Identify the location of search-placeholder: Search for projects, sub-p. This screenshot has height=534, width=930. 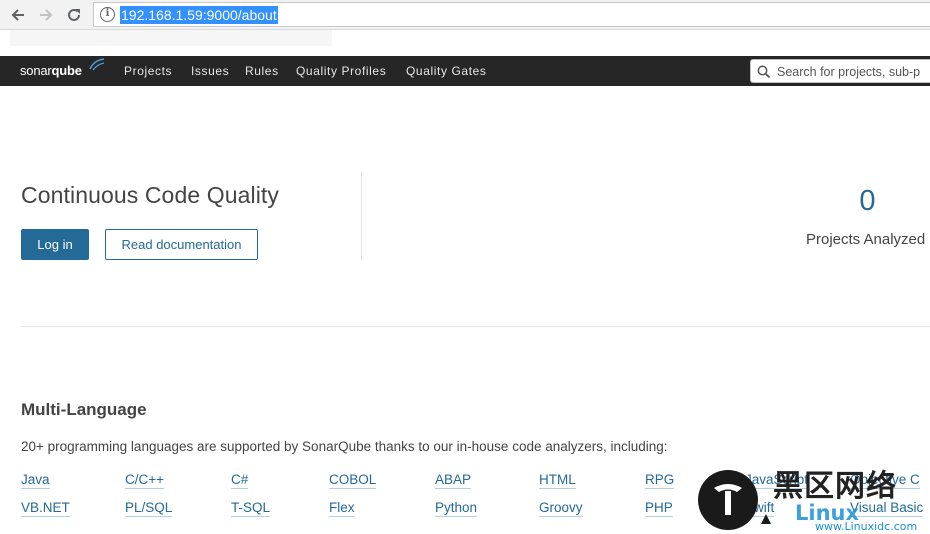
(849, 72).